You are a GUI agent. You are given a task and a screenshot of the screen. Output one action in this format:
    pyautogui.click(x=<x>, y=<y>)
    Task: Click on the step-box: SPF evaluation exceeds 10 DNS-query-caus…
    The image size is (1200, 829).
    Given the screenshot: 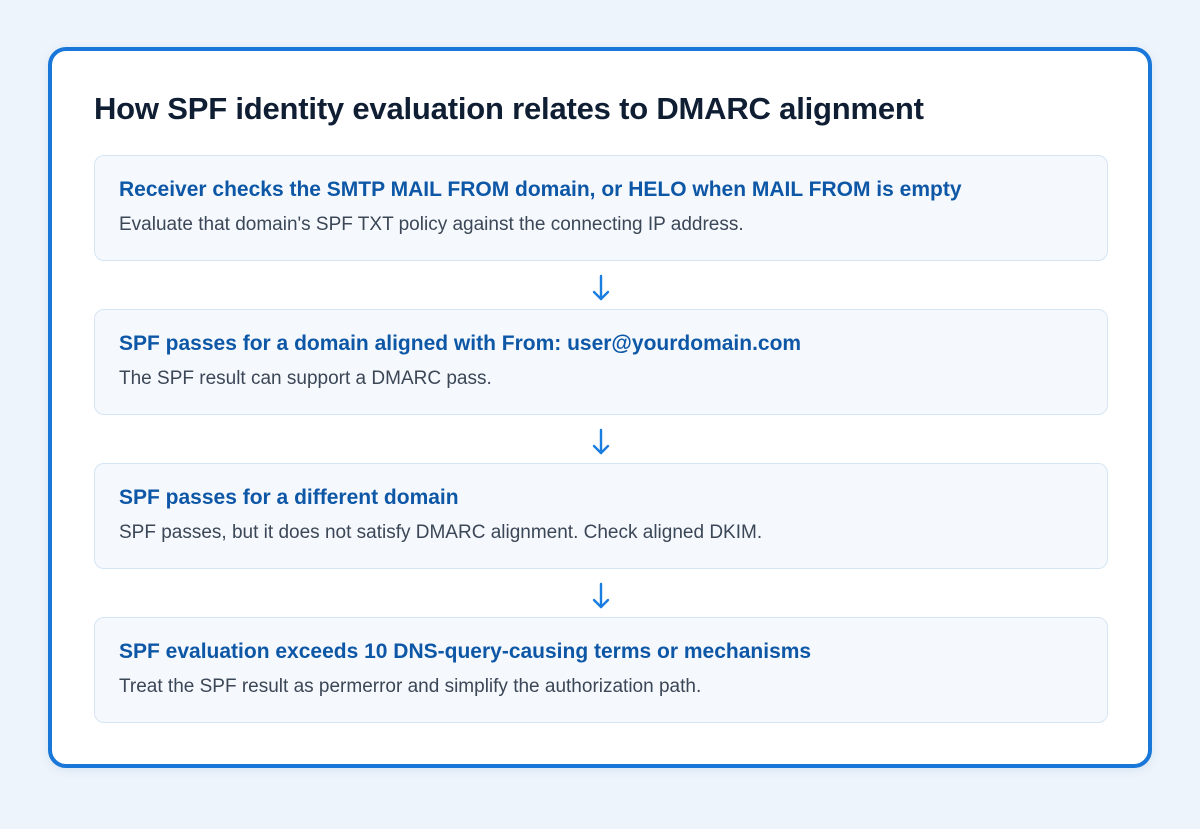 What is the action you would take?
    pyautogui.click(x=601, y=670)
    